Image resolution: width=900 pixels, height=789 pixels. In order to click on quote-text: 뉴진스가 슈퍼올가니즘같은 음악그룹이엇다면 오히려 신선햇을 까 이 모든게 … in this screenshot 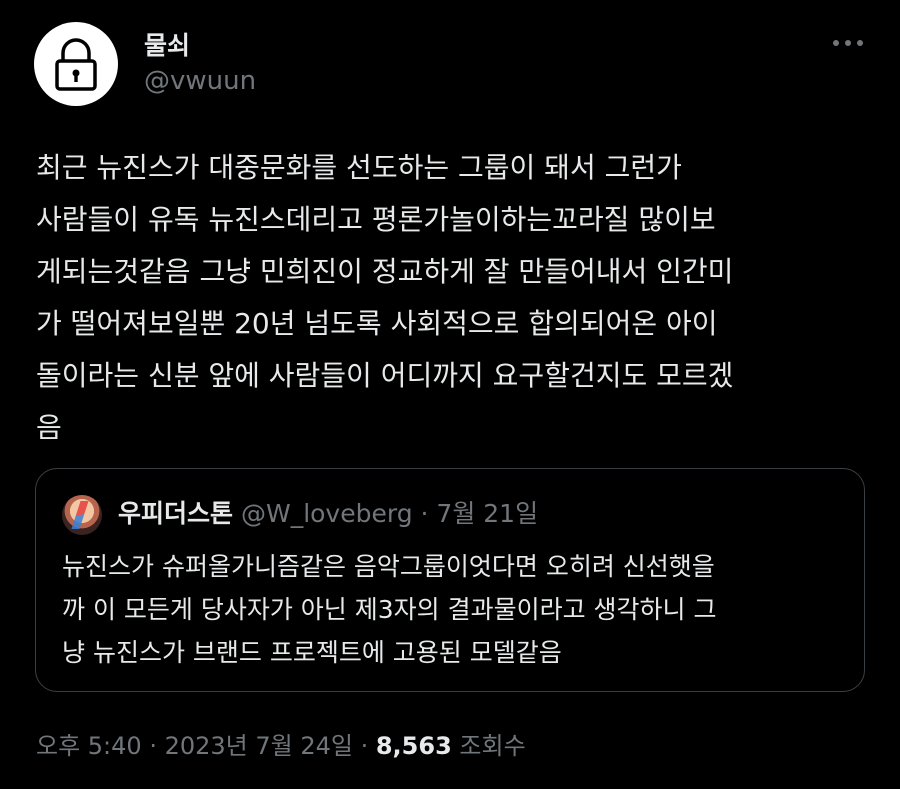, I will do `click(389, 609)`.